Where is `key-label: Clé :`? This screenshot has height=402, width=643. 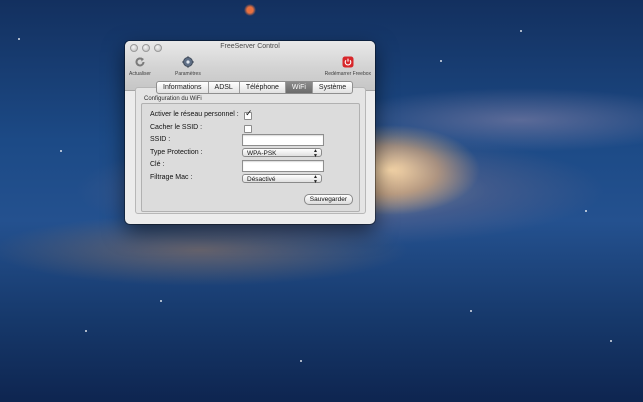
key-label: Clé : is located at coordinates (157, 164).